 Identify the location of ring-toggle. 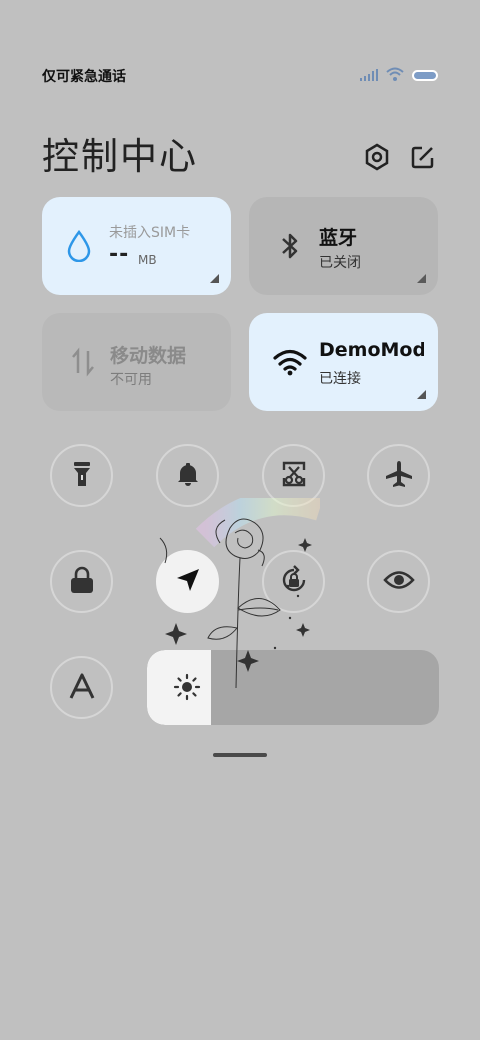
(187, 475).